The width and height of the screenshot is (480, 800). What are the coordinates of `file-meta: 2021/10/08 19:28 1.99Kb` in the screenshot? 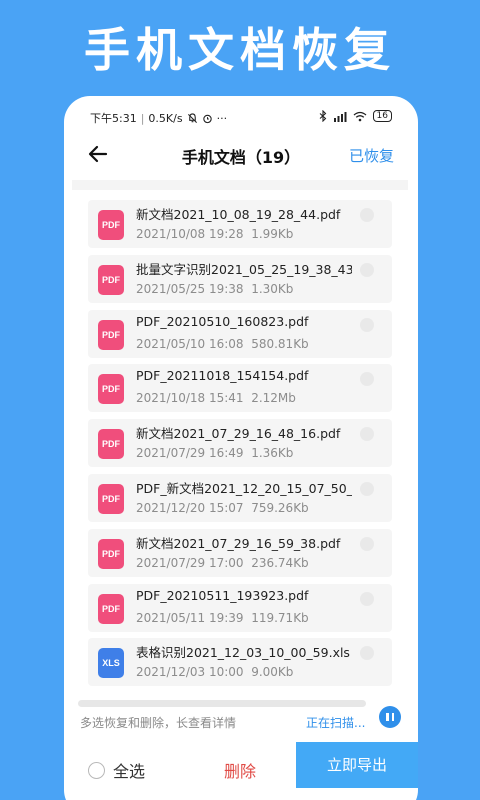 It's located at (214, 234).